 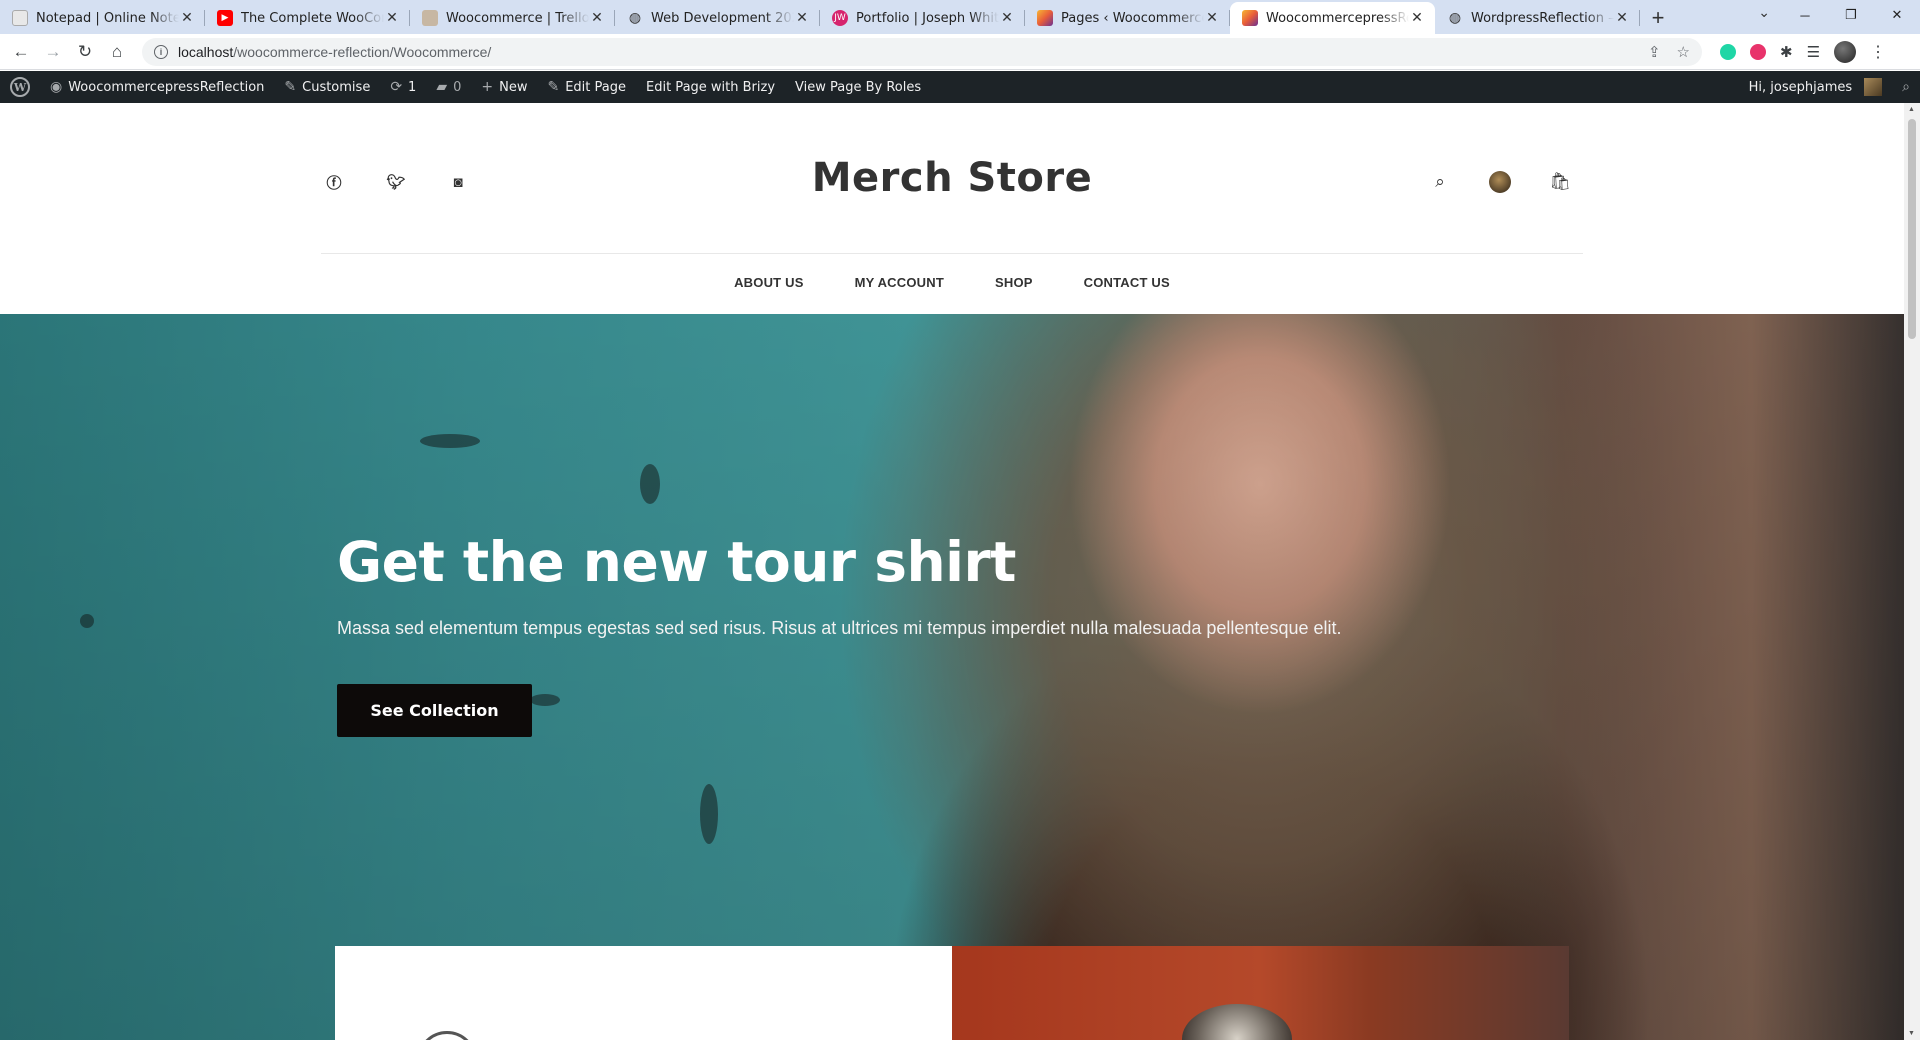 What do you see at coordinates (1878, 52) in the screenshot?
I see `more-menu-icon: ⋮` at bounding box center [1878, 52].